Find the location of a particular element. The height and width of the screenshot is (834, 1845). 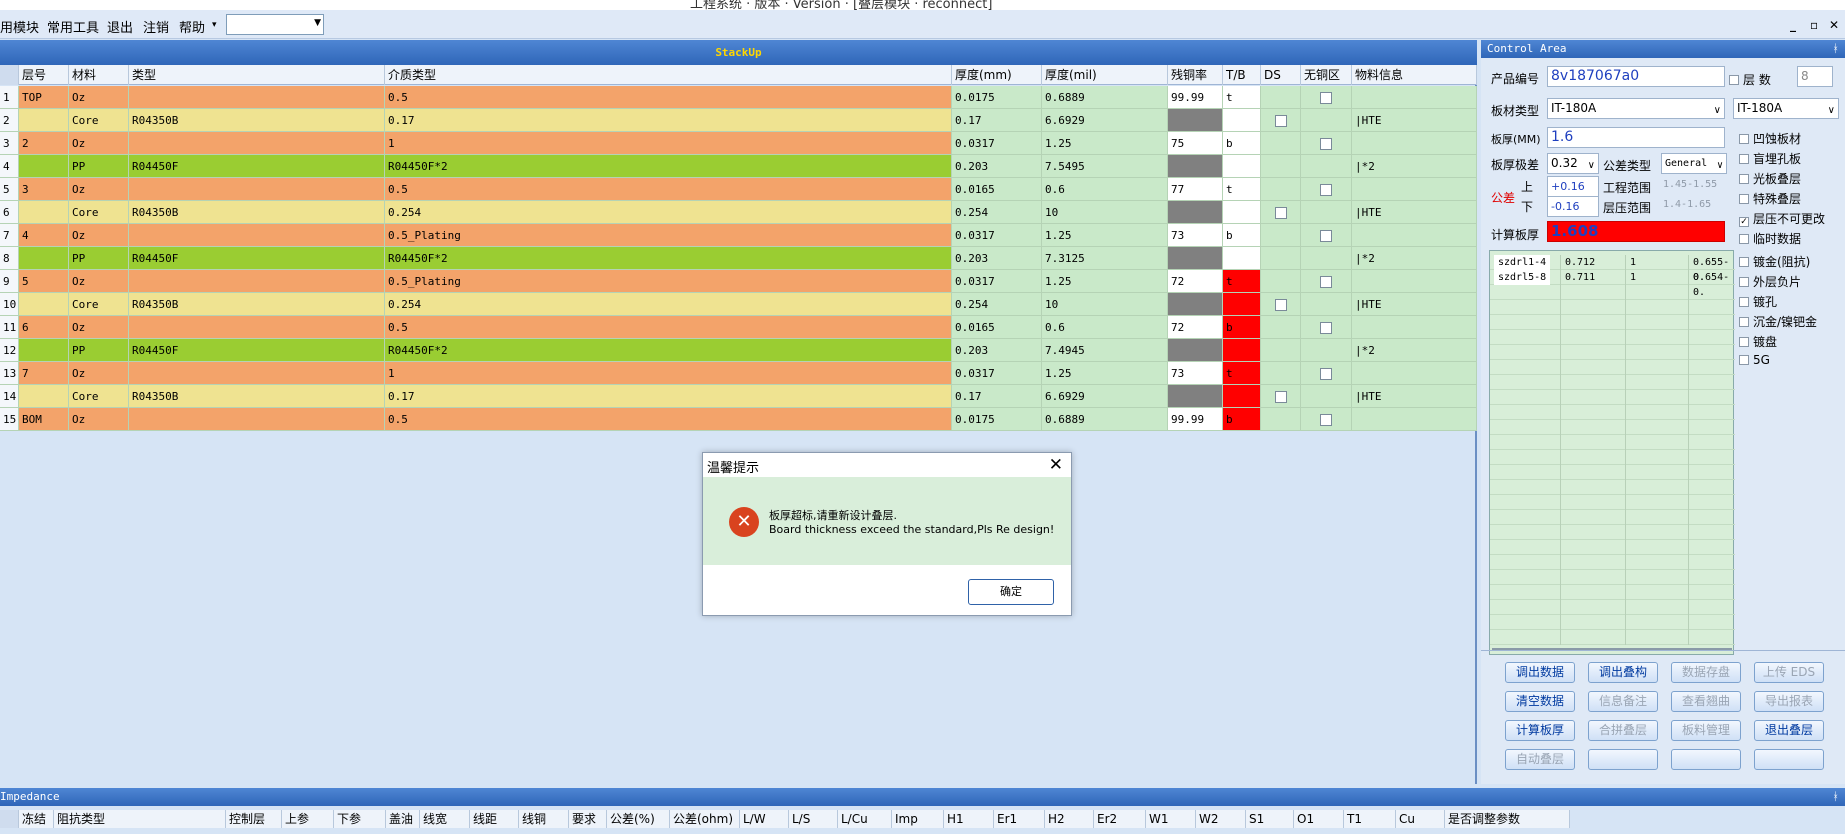

checkbox-box: ✓ is located at coordinates (1744, 222).